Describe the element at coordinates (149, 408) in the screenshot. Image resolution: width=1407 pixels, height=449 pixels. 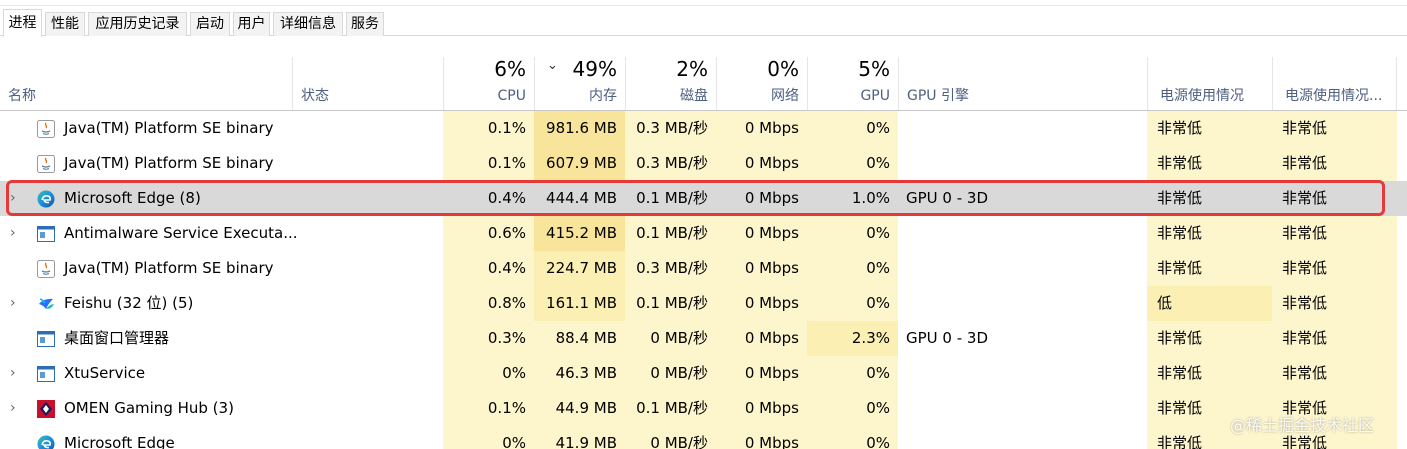
I see `process-name: OMEN Gaming Hub (3)` at that location.